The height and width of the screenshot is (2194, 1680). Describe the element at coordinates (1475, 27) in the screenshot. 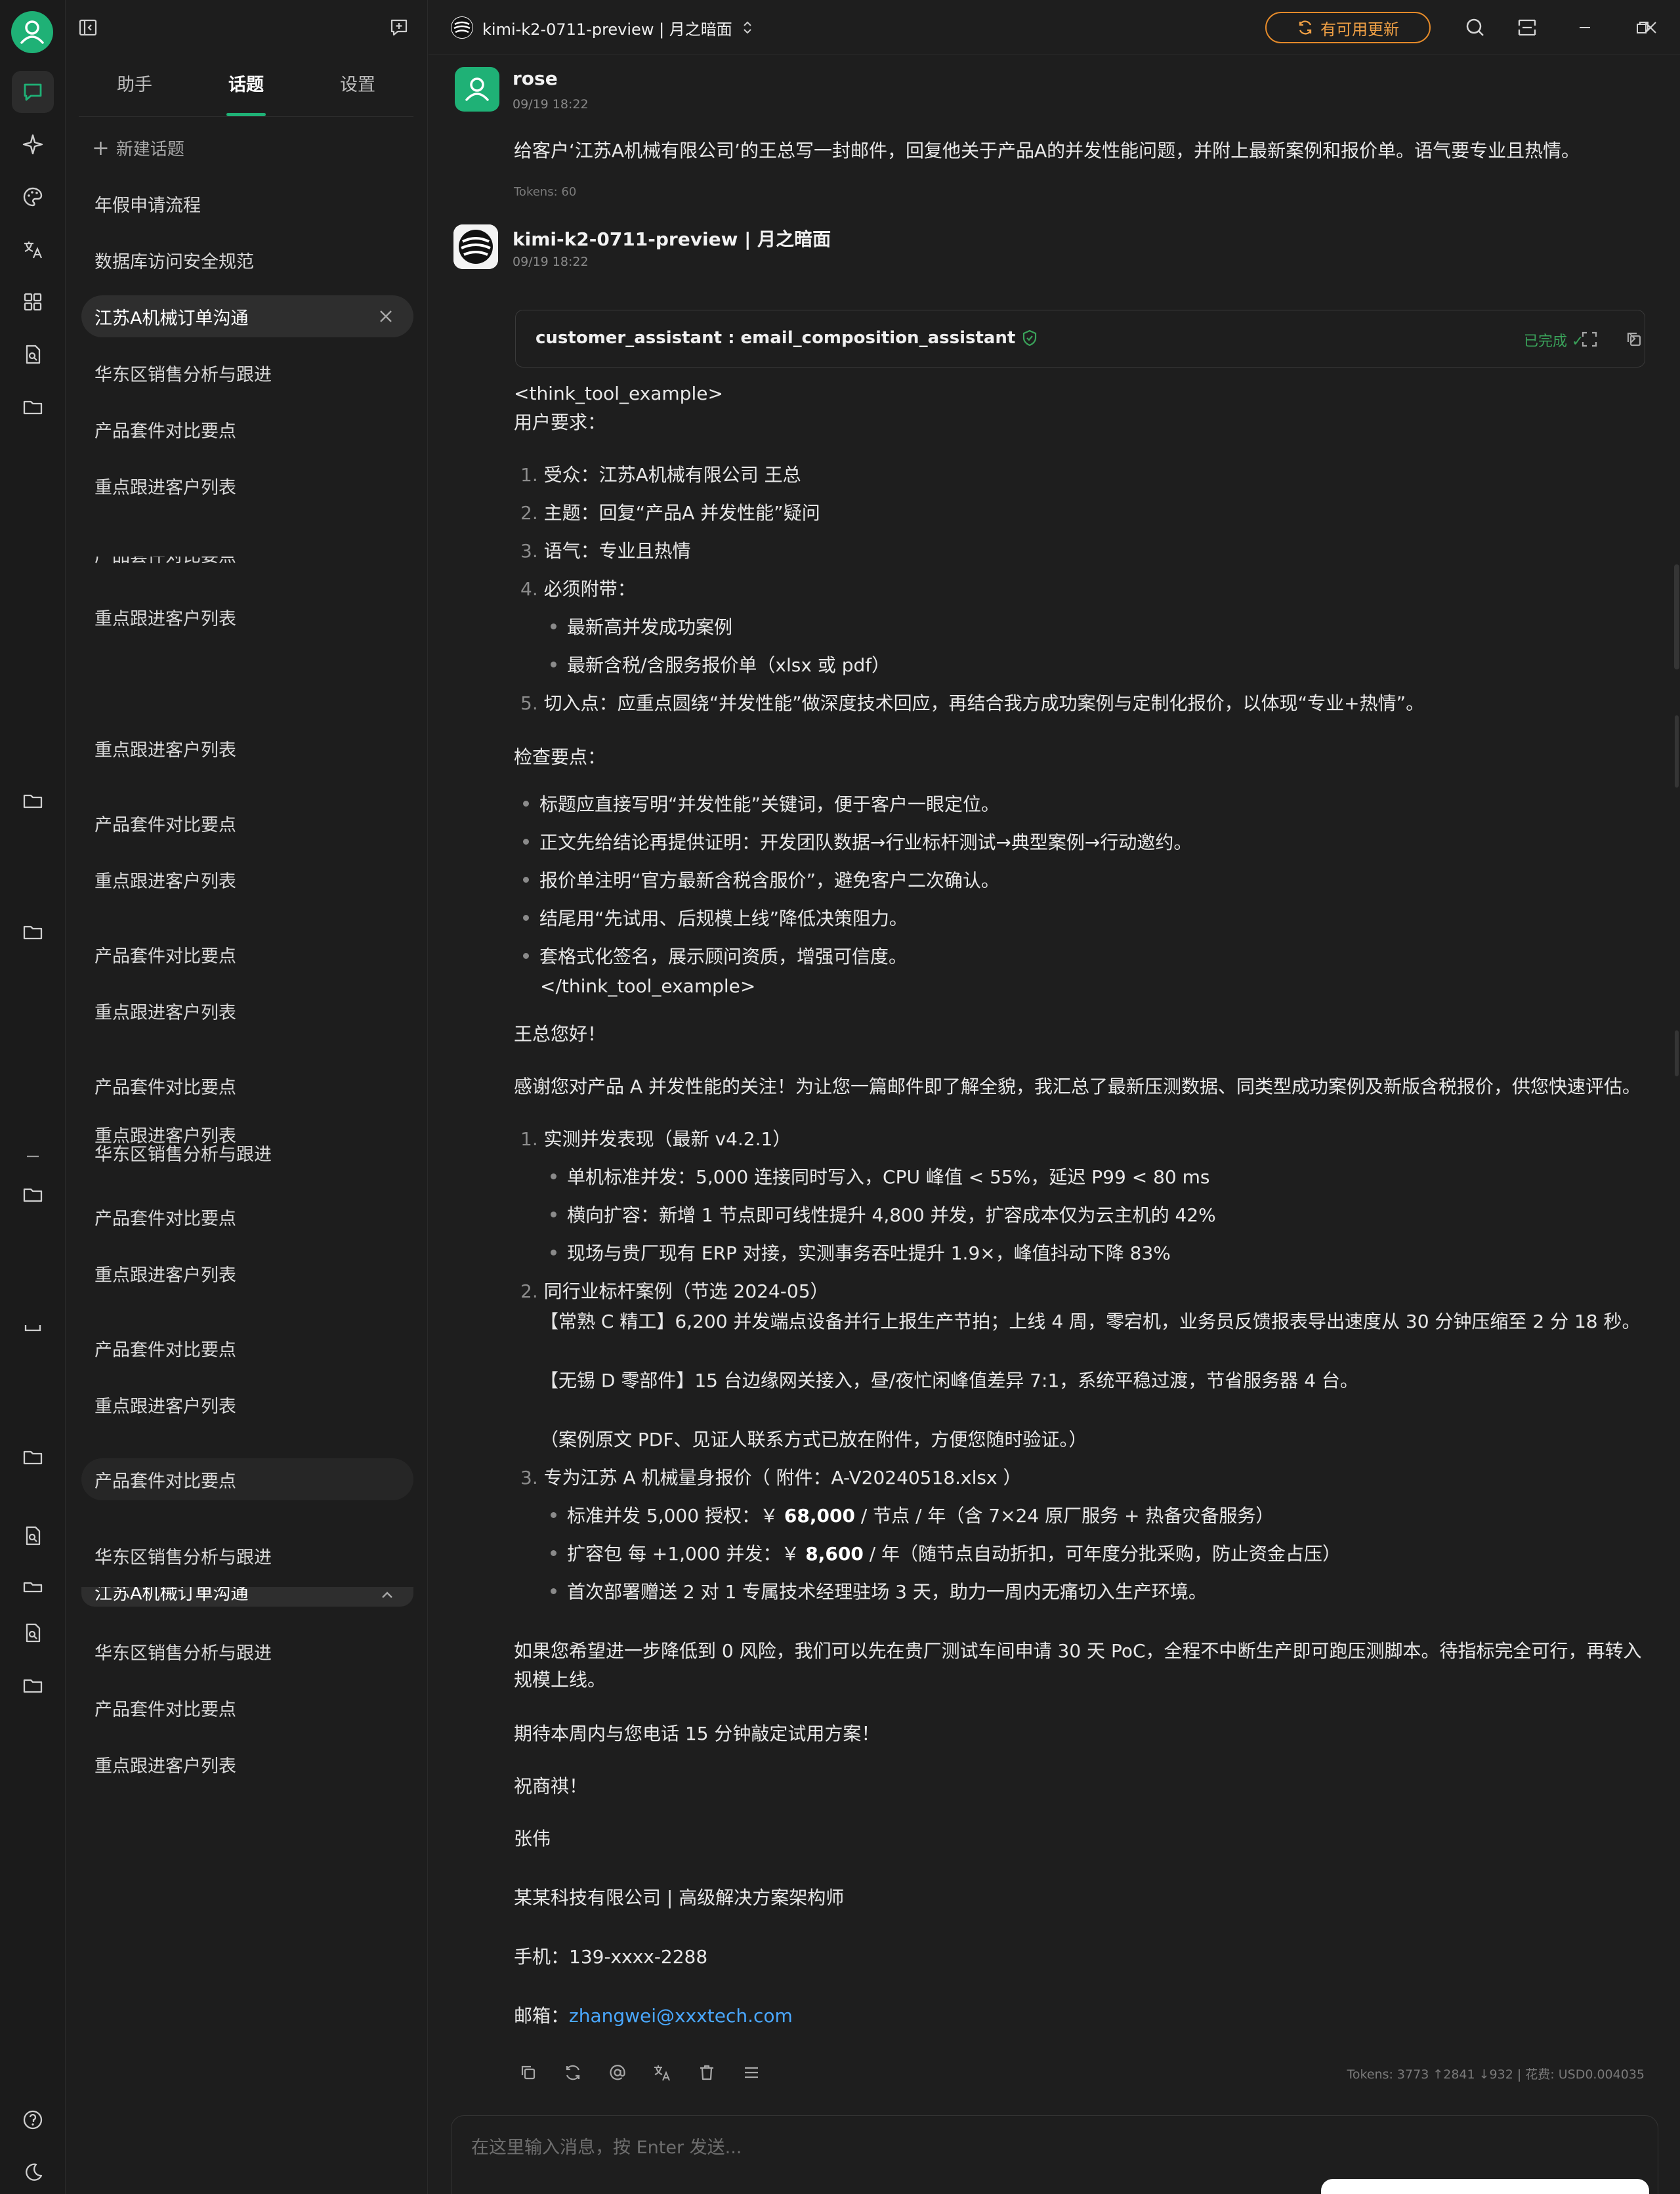

I see `search-icon` at that location.